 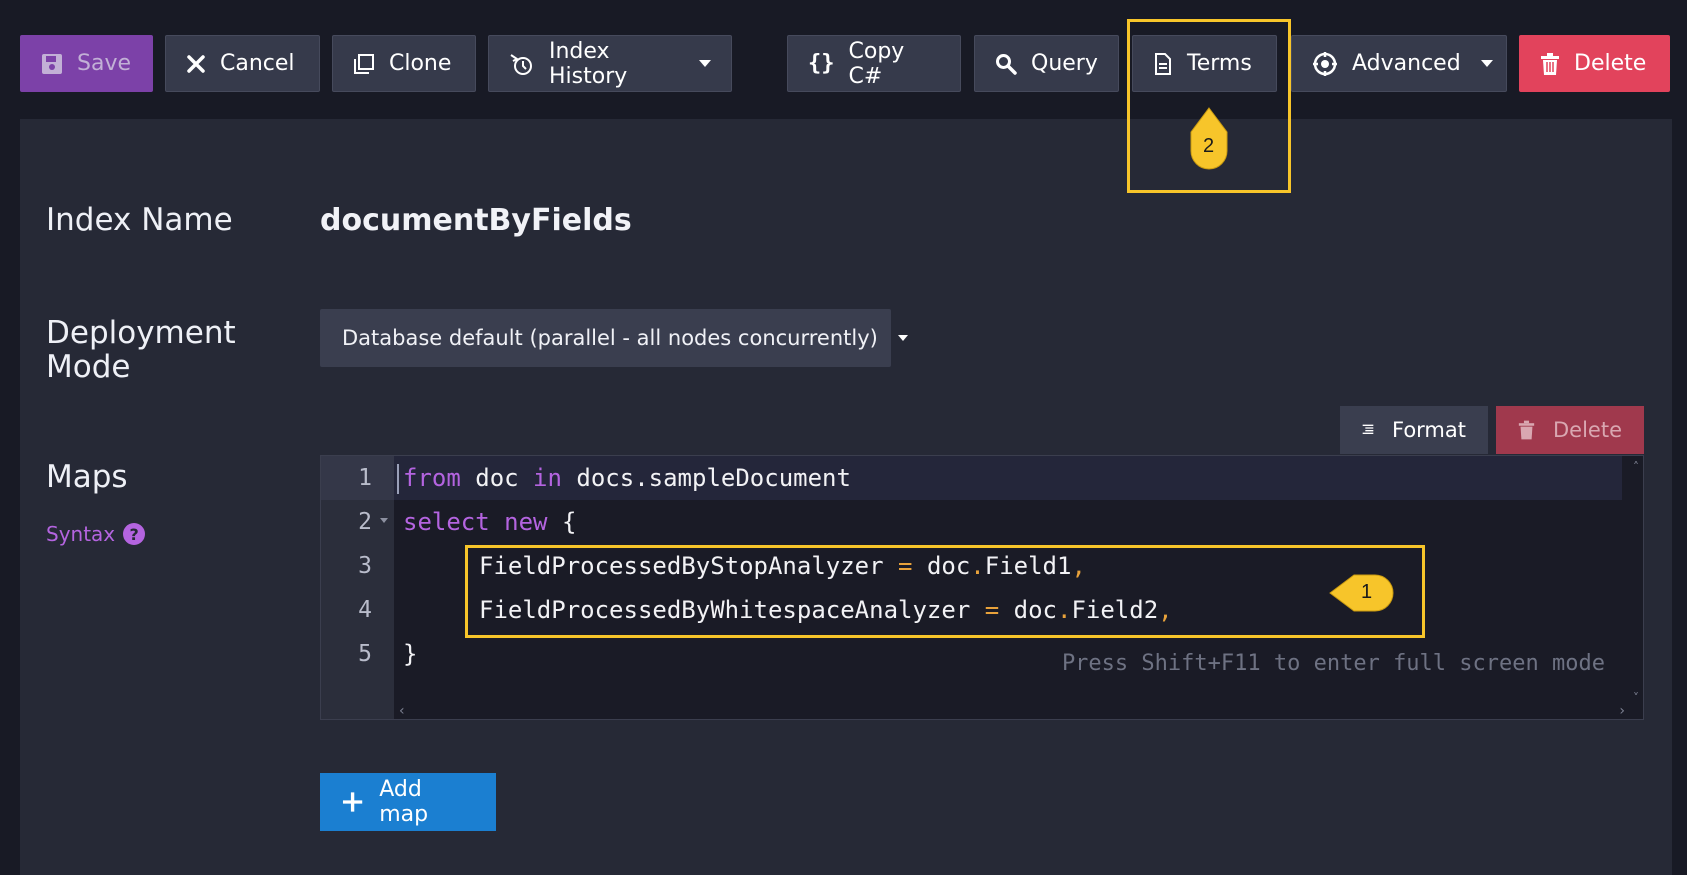 I want to click on gear-icon, so click(x=1325, y=63).